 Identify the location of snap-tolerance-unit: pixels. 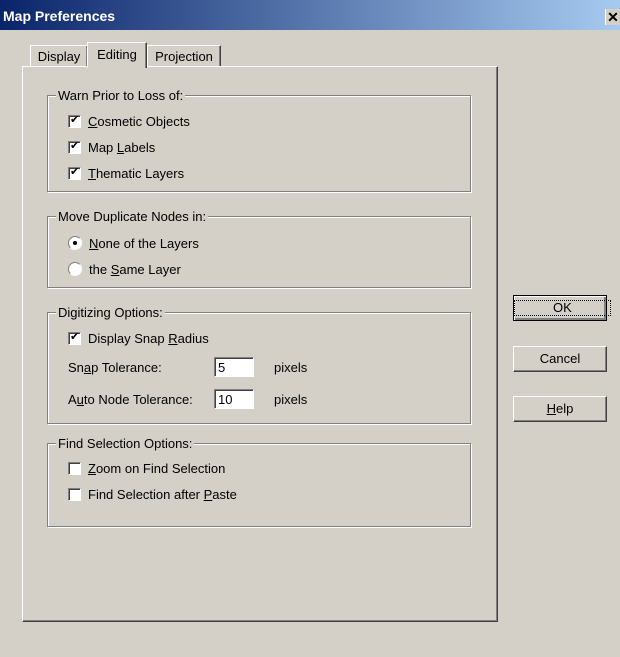
(291, 367).